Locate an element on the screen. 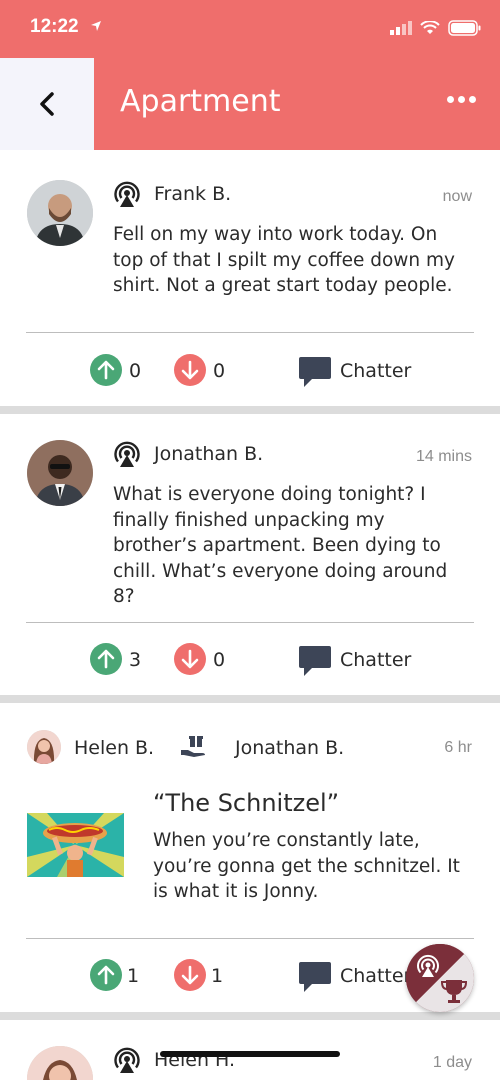 This screenshot has width=500, height=1080. chevron-left-icon is located at coordinates (47, 104).